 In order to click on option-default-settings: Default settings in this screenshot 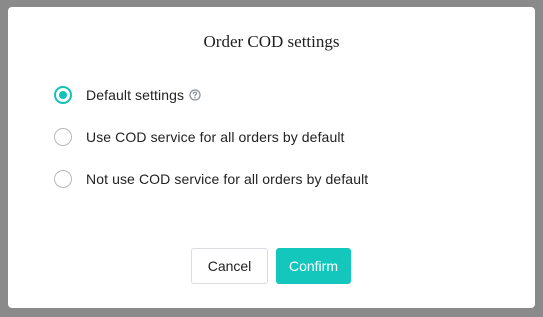, I will do `click(211, 95)`.